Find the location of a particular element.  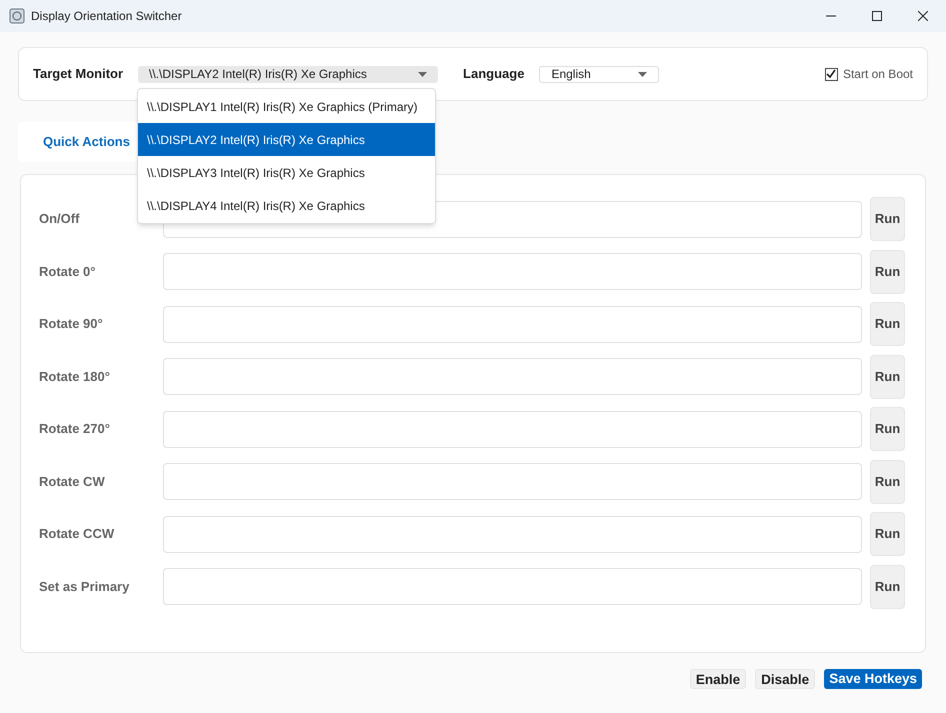

action-label: Set as Primary is located at coordinates (84, 587).